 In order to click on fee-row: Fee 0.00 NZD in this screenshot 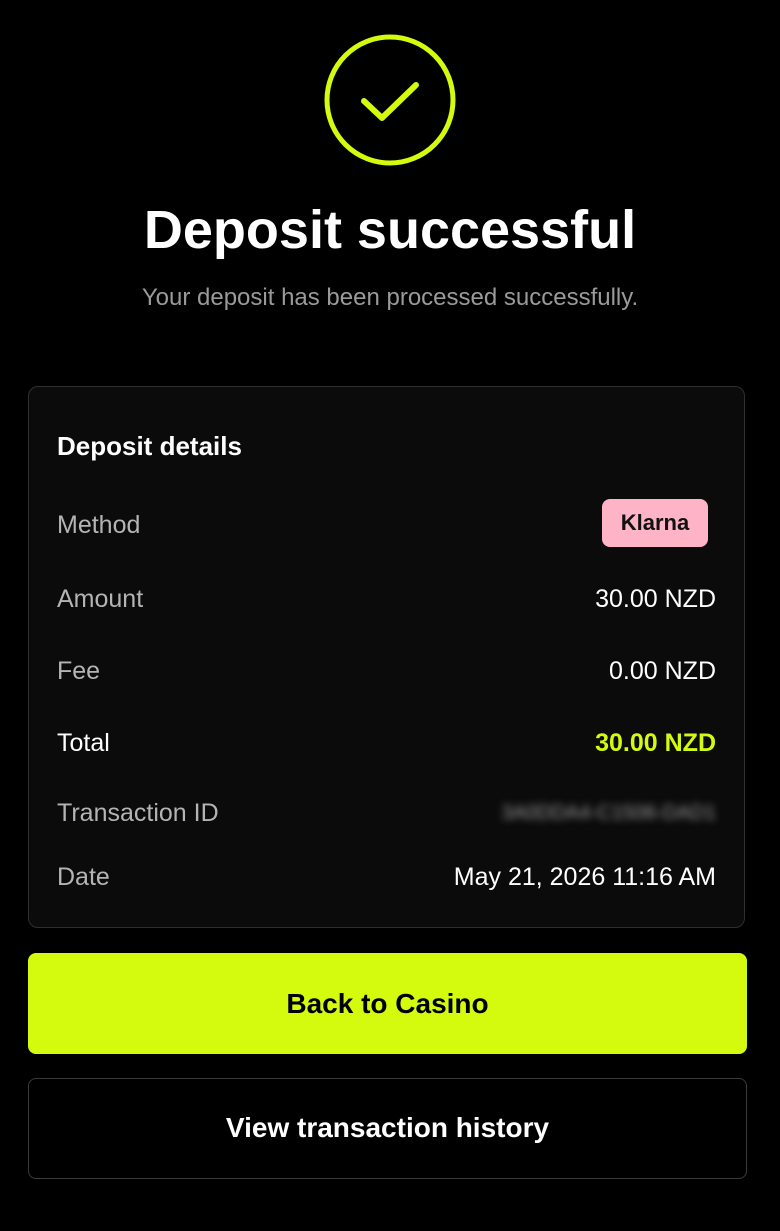, I will do `click(386, 671)`.